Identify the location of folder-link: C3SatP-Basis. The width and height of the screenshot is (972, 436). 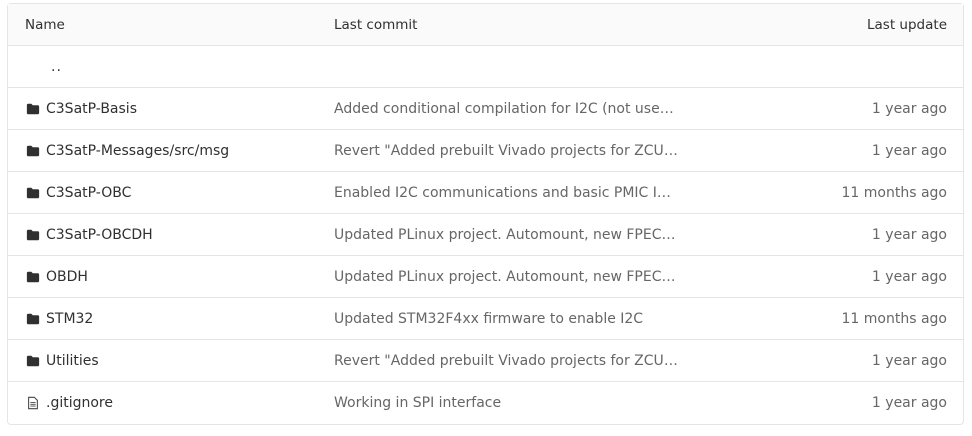
(91, 109).